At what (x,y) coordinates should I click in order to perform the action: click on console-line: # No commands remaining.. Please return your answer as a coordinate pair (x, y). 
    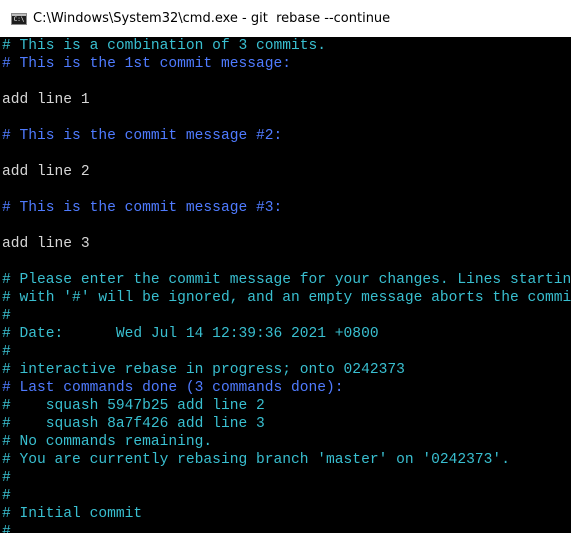
    Looking at the image, I should click on (107, 442).